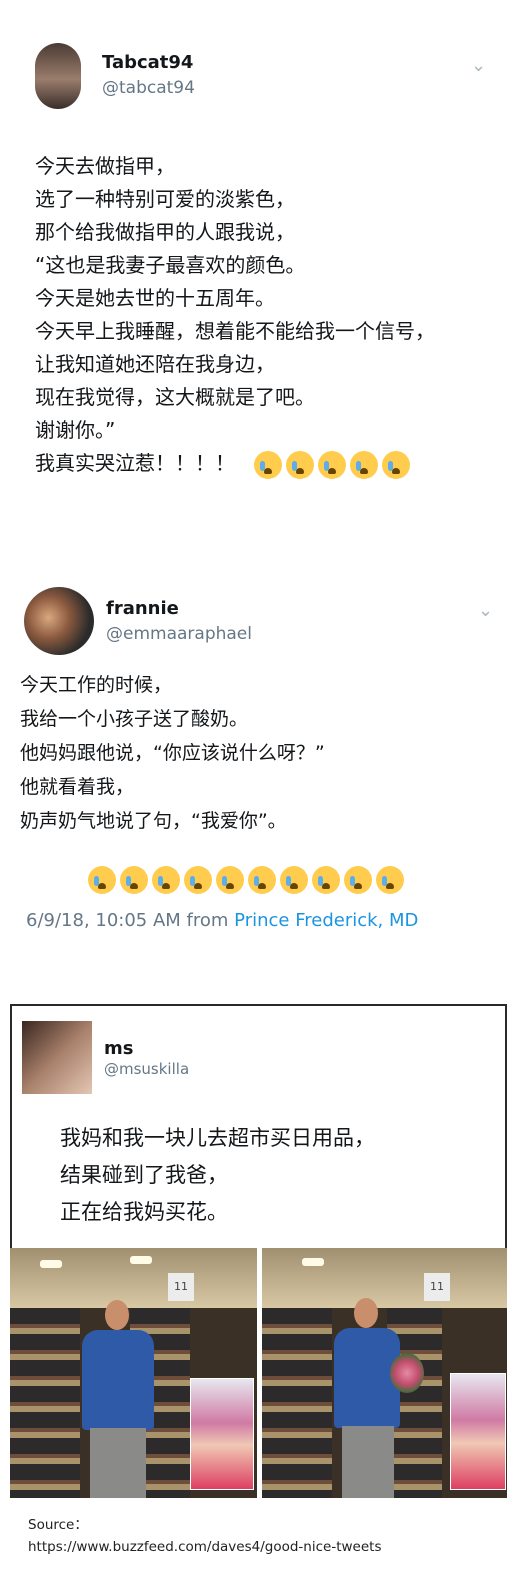  I want to click on tweet-line: 今天工作的时候，, so click(96, 685).